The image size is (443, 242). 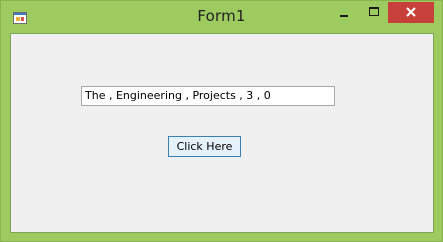 I want to click on text-input-value: The , Engineering , Projects , 3 , 0, so click(x=178, y=95).